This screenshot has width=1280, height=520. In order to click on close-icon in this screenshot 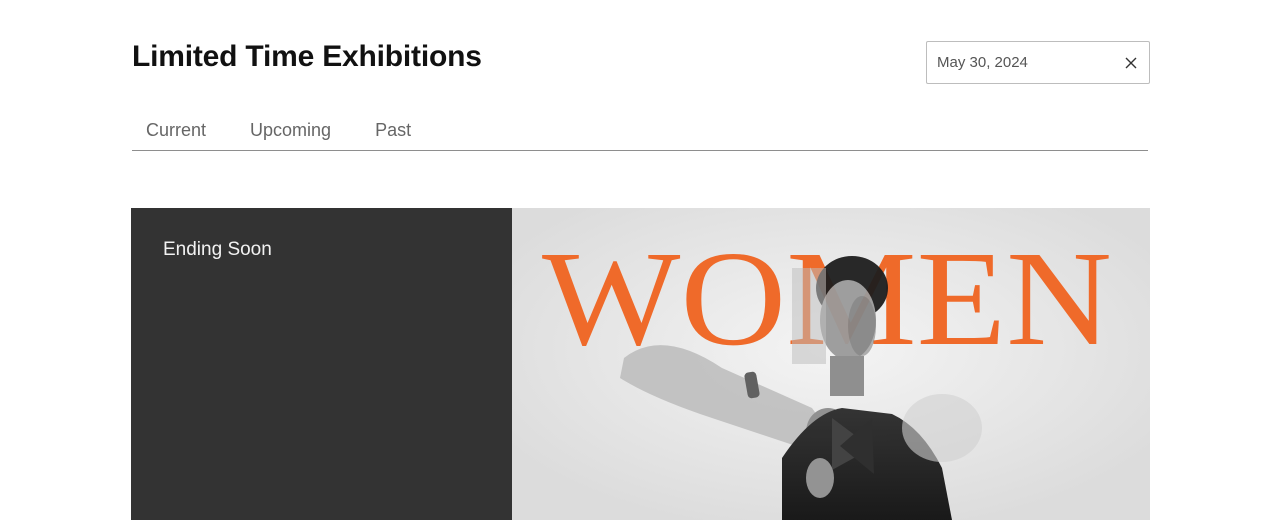, I will do `click(1131, 63)`.